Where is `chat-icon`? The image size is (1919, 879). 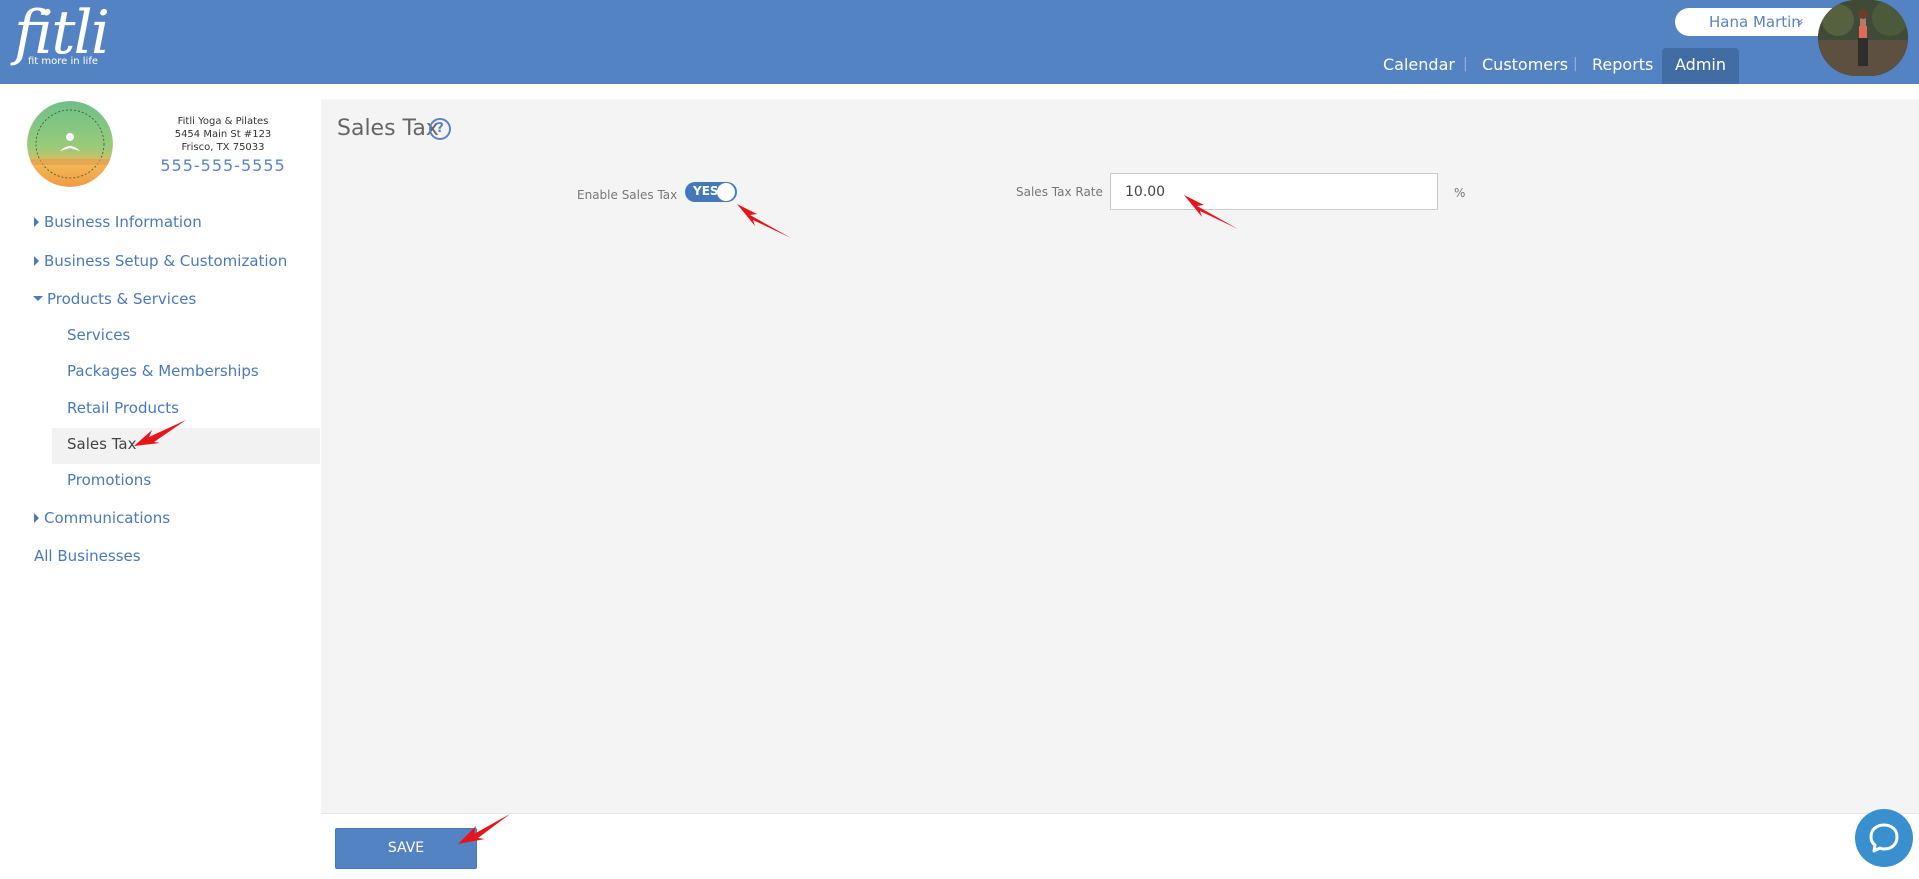
chat-icon is located at coordinates (1884, 838).